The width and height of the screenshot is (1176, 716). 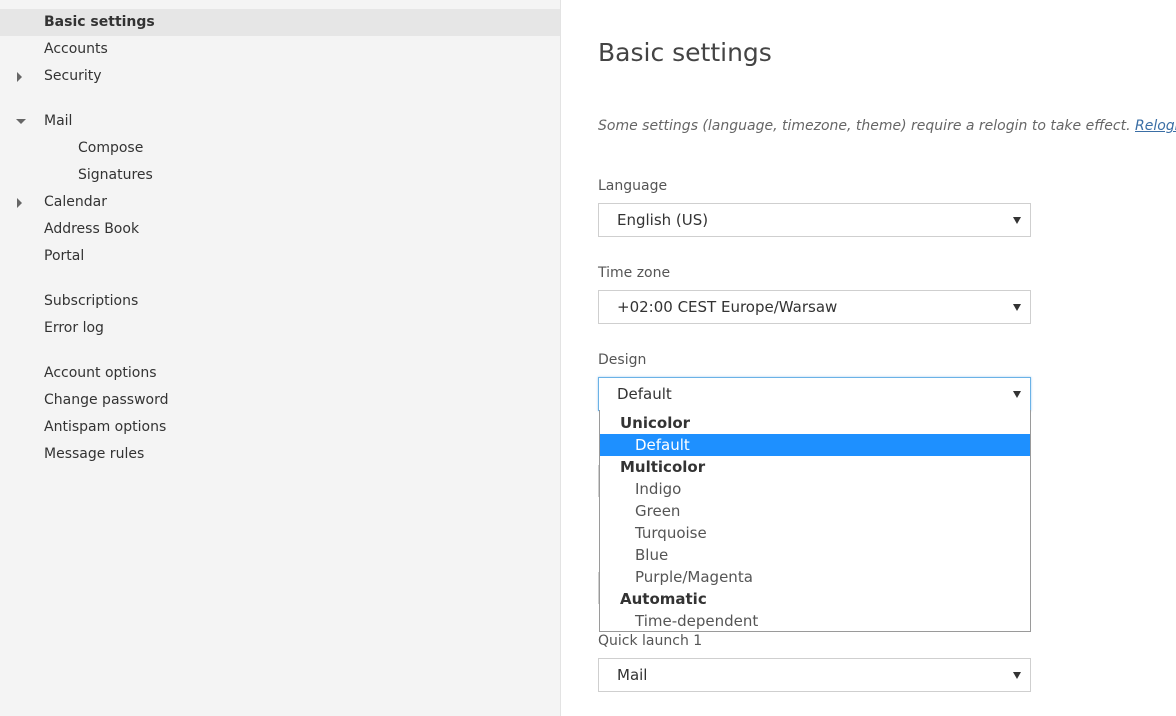 What do you see at coordinates (815, 489) in the screenshot?
I see `option-indigo: Indigo` at bounding box center [815, 489].